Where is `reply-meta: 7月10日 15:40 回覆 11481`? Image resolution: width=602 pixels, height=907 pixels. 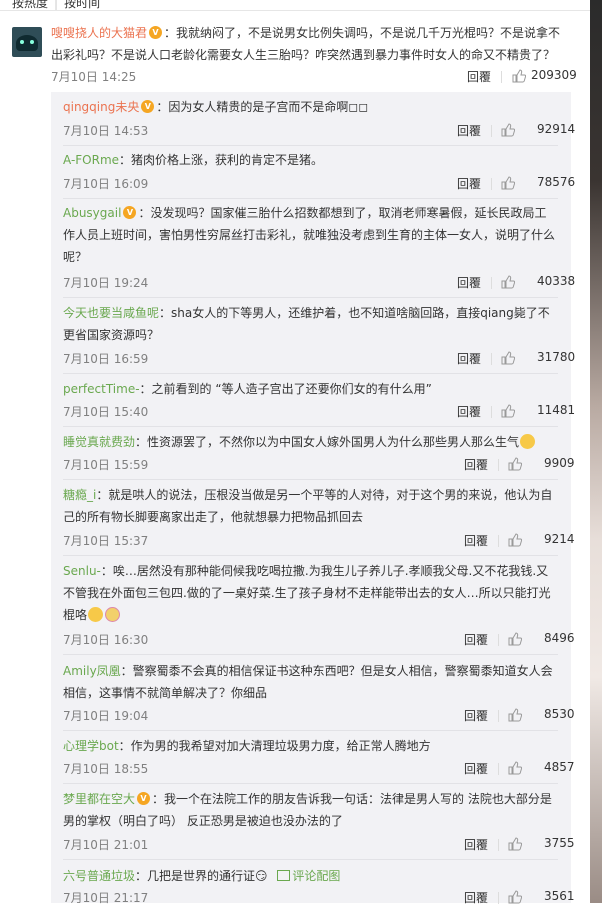 reply-meta: 7月10日 15:40 回覆 11481 is located at coordinates (319, 412).